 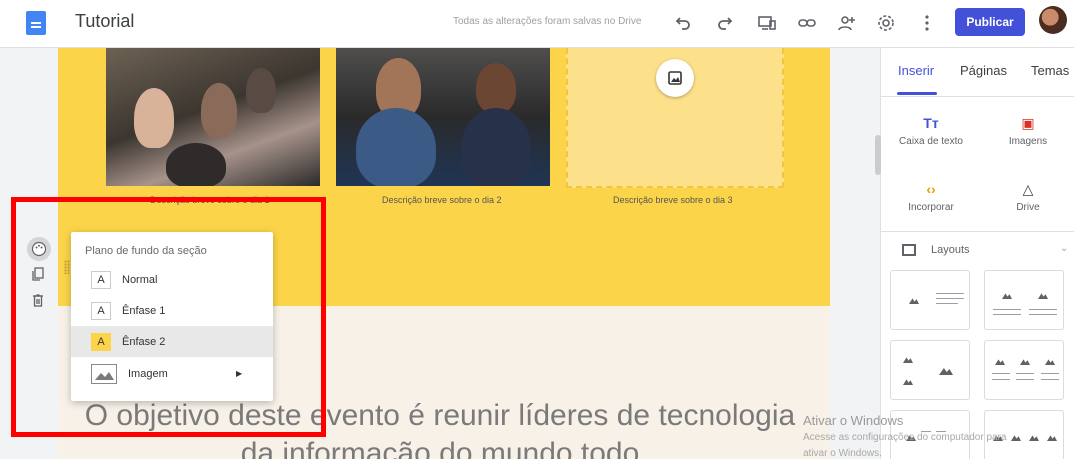 What do you see at coordinates (931, 141) in the screenshot?
I see `insert-item-label: Caixa de texto` at bounding box center [931, 141].